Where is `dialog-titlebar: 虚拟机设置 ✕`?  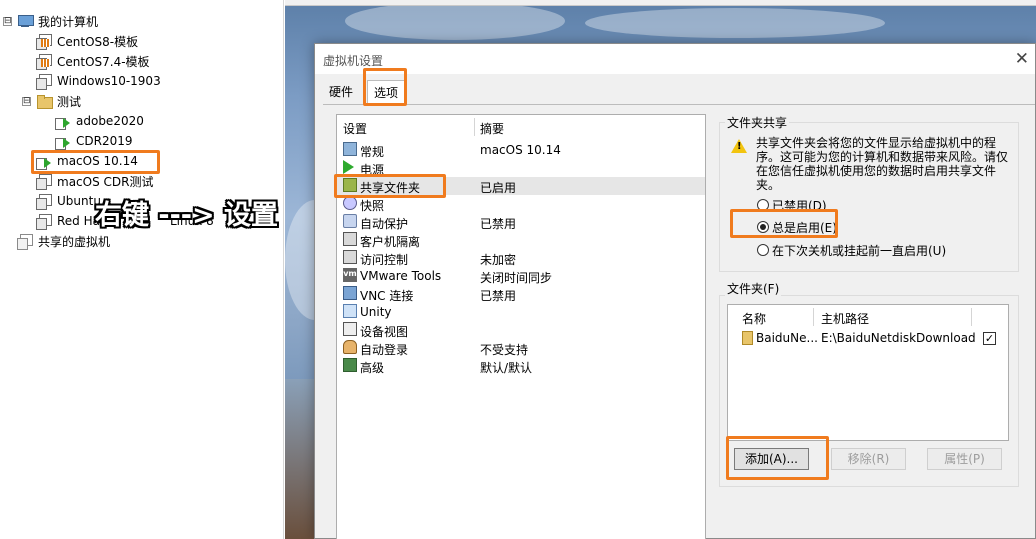
dialog-titlebar: 虚拟机设置 ✕ is located at coordinates (675, 59).